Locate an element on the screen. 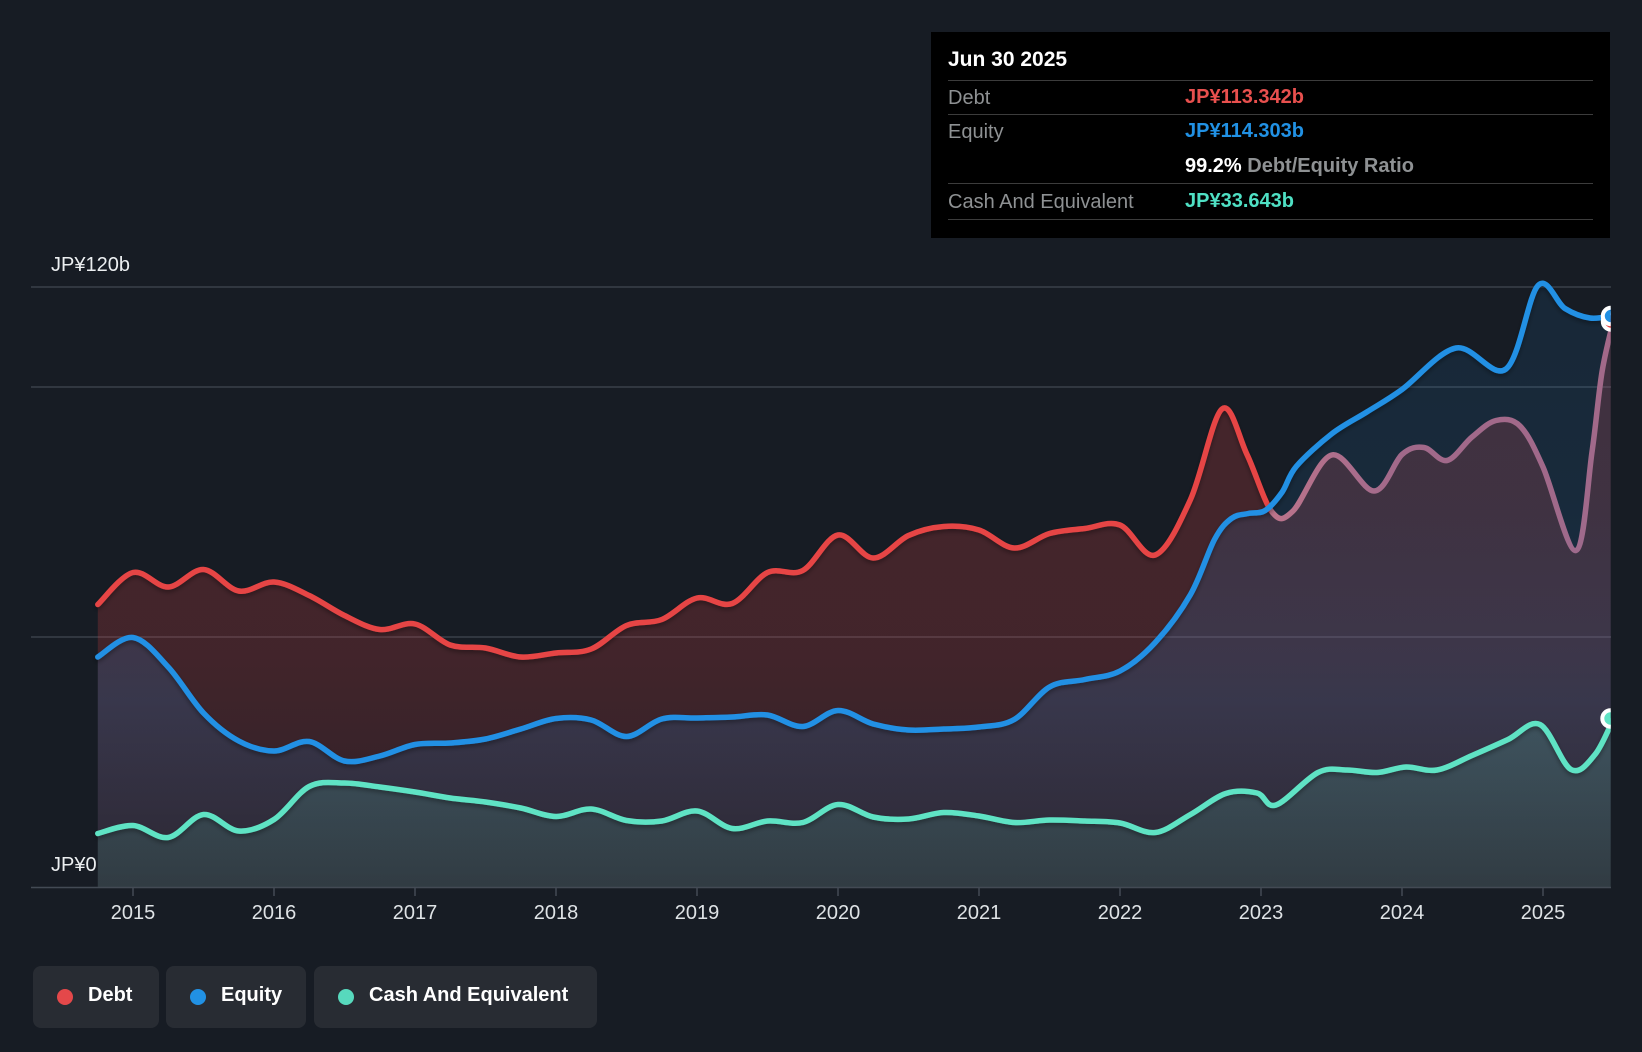 This screenshot has height=1052, width=1642. svg-text: 2015 is located at coordinates (133, 913).